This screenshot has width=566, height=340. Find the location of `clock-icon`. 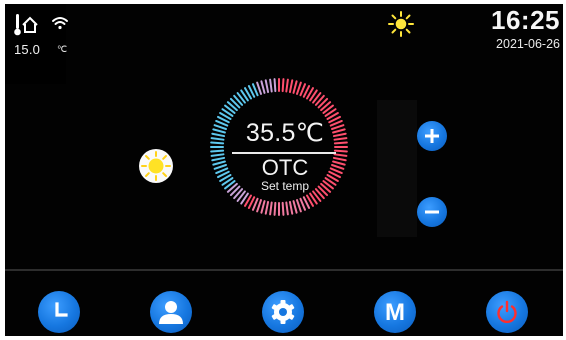

clock-icon is located at coordinates (61, 309).